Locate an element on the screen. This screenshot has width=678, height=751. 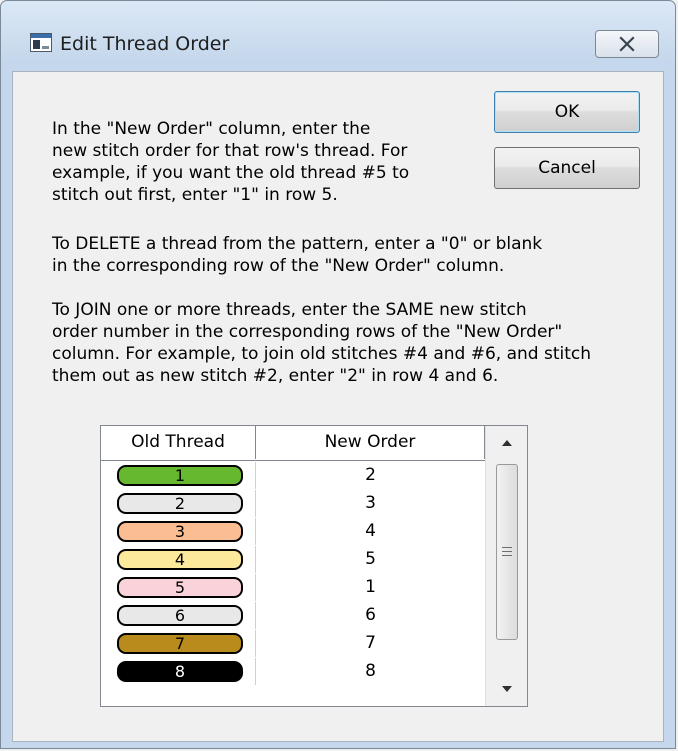
new-order-cell: 7 is located at coordinates (370, 643).